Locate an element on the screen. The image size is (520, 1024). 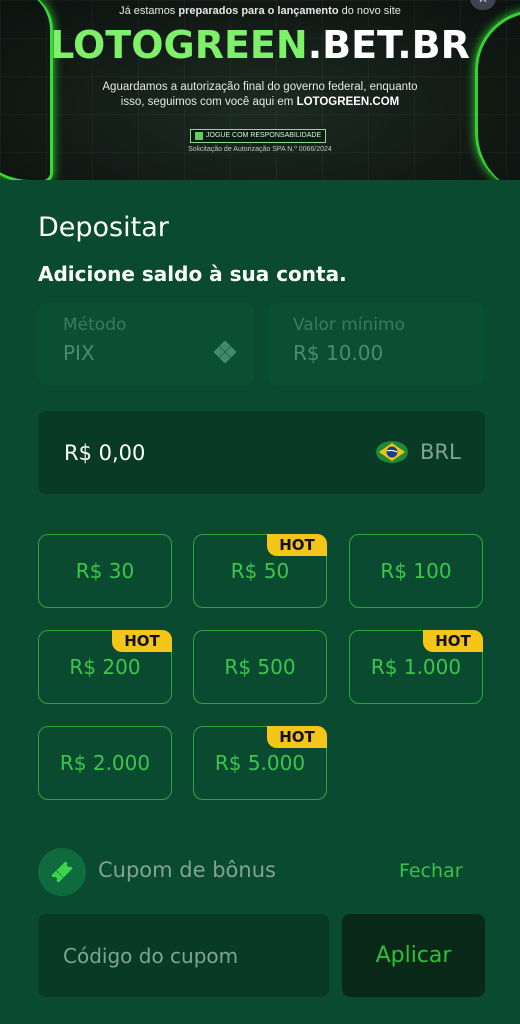
chip-label: R$ 50 is located at coordinates (260, 571).